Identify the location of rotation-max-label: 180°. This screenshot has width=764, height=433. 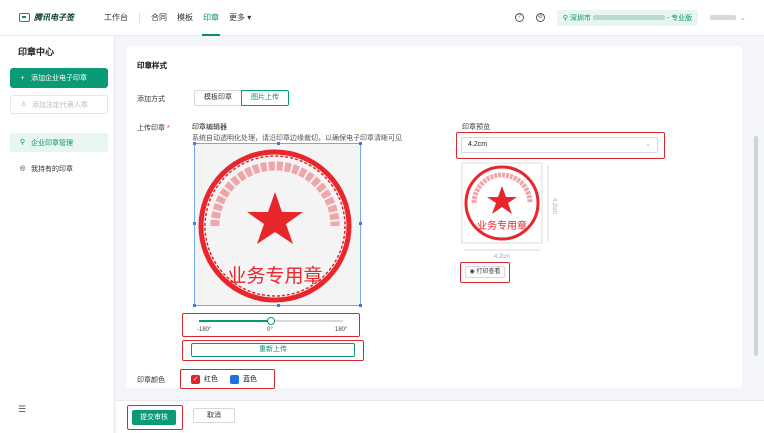
(341, 330).